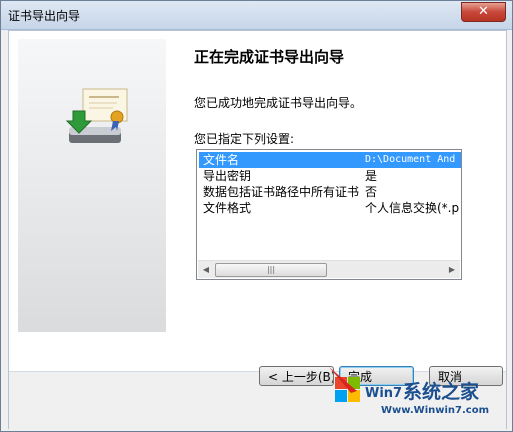 This screenshot has width=513, height=432. I want to click on setting-value: 否, so click(371, 192).